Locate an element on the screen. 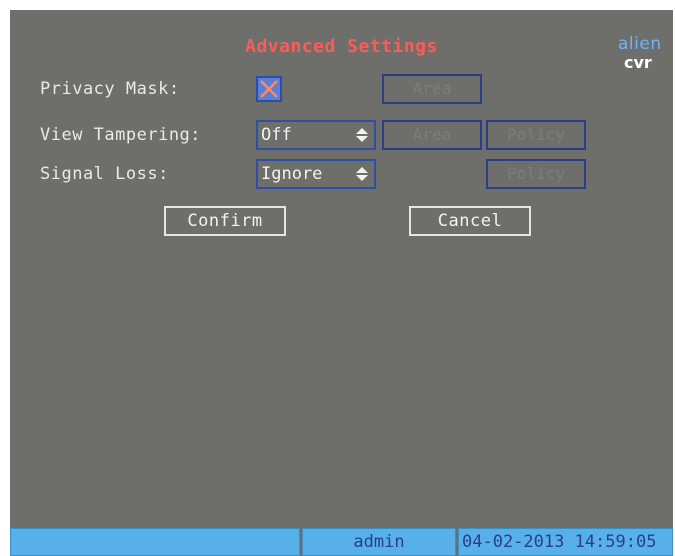  confirm-button: Confirm is located at coordinates (225, 221).